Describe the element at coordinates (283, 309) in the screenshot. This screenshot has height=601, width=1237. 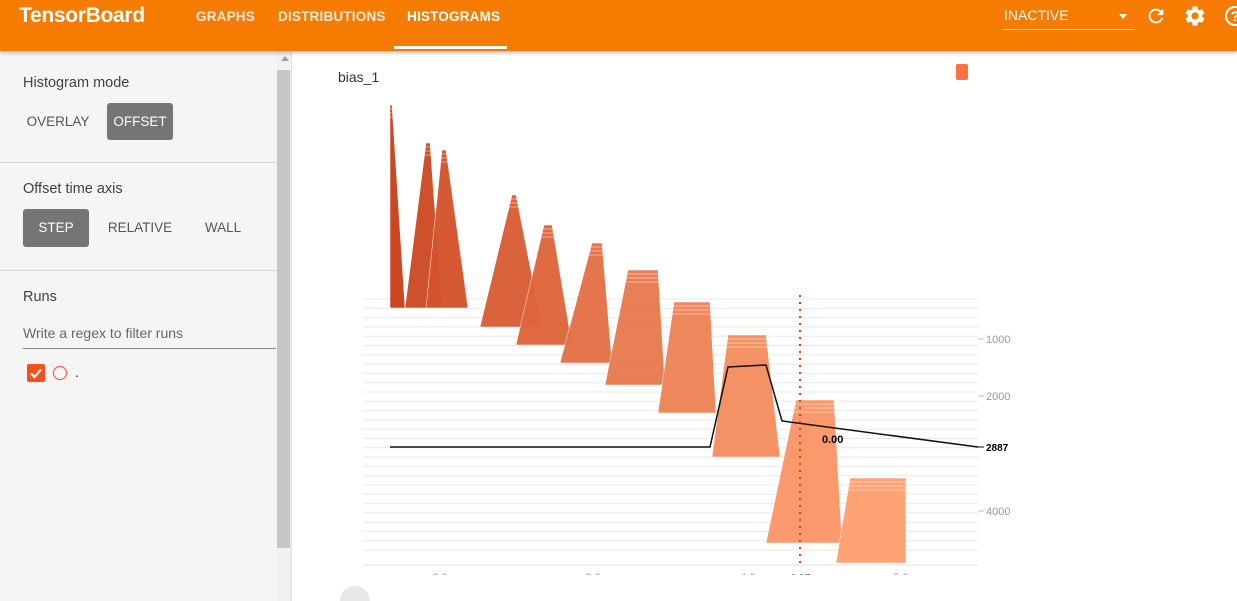
I see `sidebar-scrollbar-thumb` at that location.